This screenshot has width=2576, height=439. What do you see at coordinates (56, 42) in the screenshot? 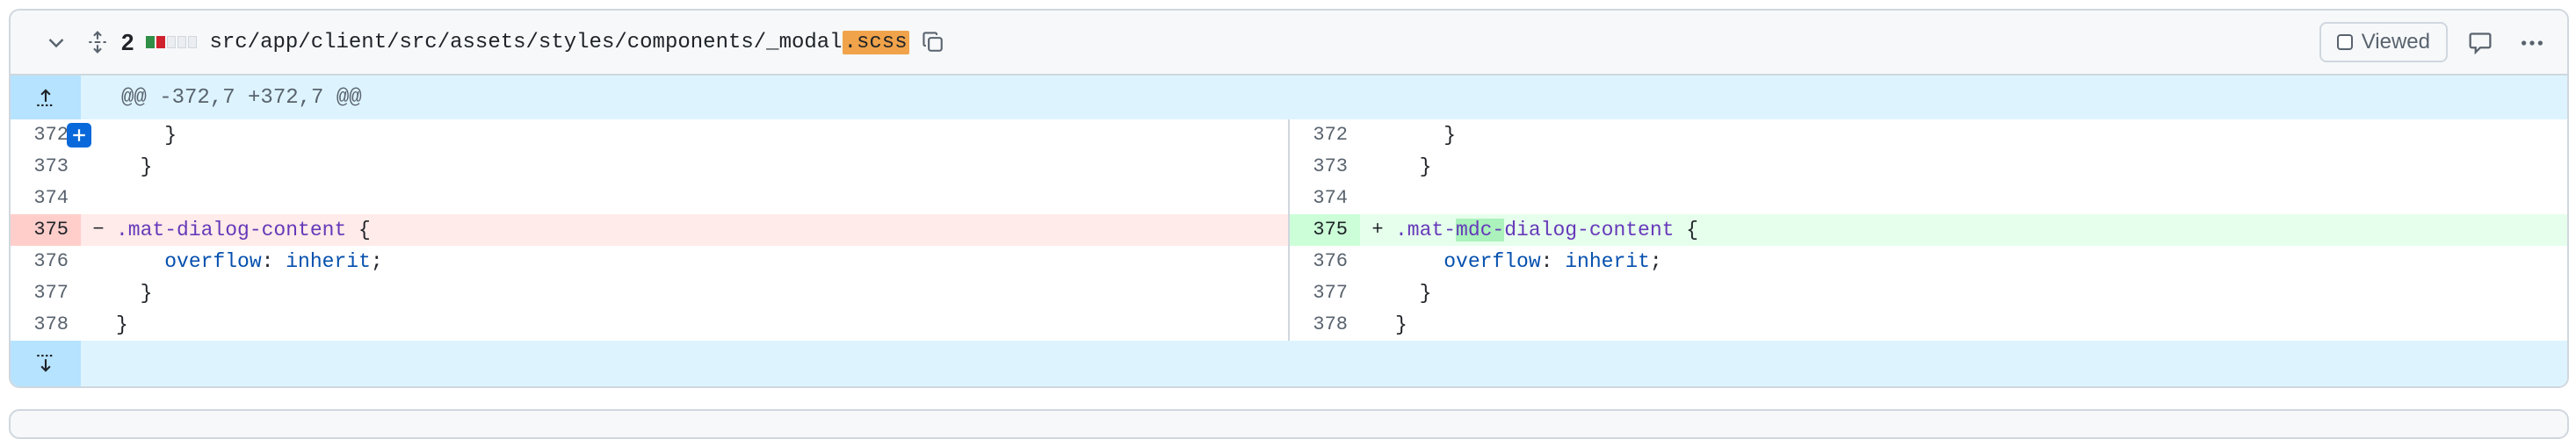
I see `chevron-down-icon` at bounding box center [56, 42].